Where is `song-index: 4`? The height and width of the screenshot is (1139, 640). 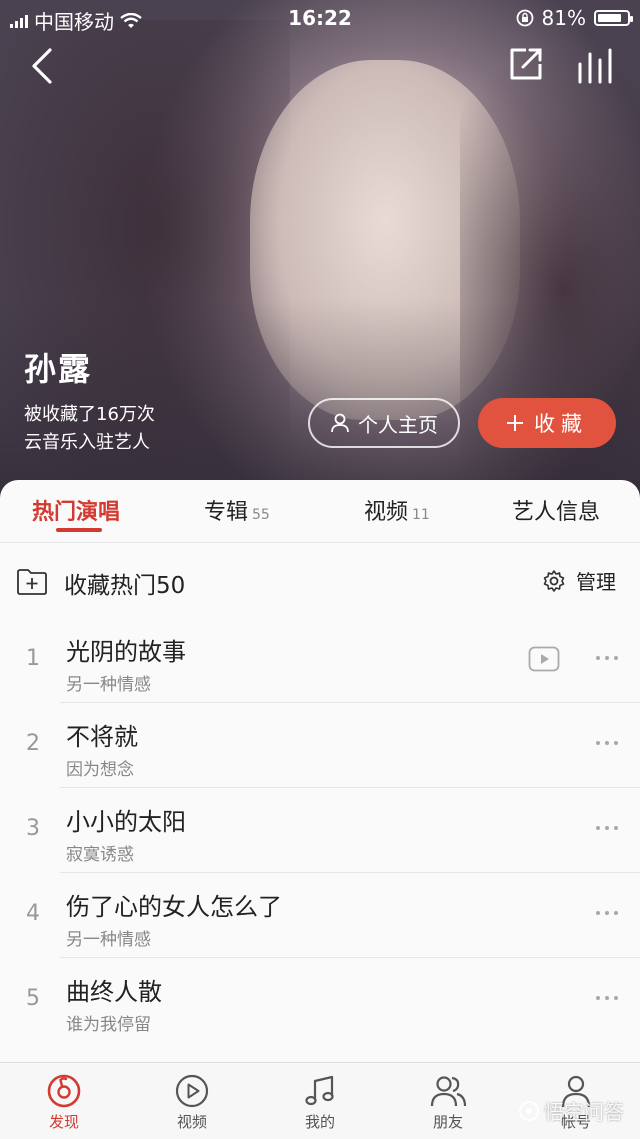
song-index: 4 is located at coordinates (33, 913).